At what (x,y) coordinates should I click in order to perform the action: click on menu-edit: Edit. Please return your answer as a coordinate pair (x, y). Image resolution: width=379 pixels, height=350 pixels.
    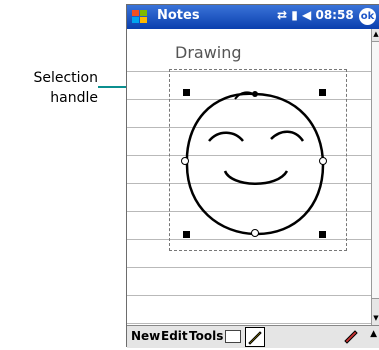
    Looking at the image, I should click on (174, 336).